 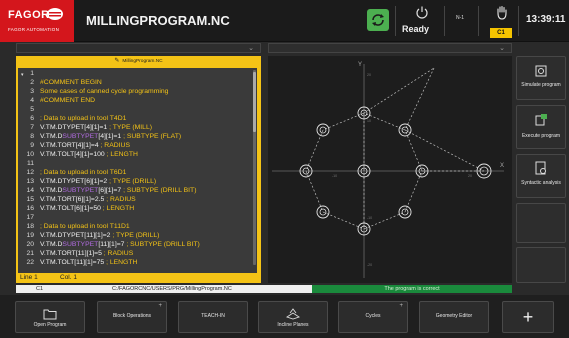 What do you see at coordinates (142, 61) in the screenshot?
I see `editor-file-name: MillingProgram.NC` at bounding box center [142, 61].